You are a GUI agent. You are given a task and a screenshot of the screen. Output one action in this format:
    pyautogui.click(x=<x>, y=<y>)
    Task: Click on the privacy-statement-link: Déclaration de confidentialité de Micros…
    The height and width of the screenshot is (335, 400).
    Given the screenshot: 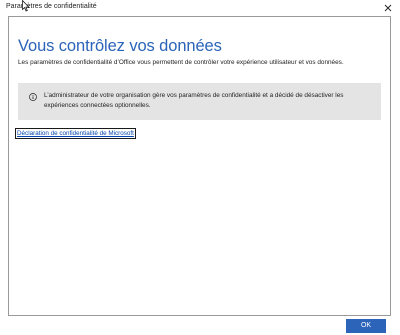 What is the action you would take?
    pyautogui.click(x=75, y=133)
    